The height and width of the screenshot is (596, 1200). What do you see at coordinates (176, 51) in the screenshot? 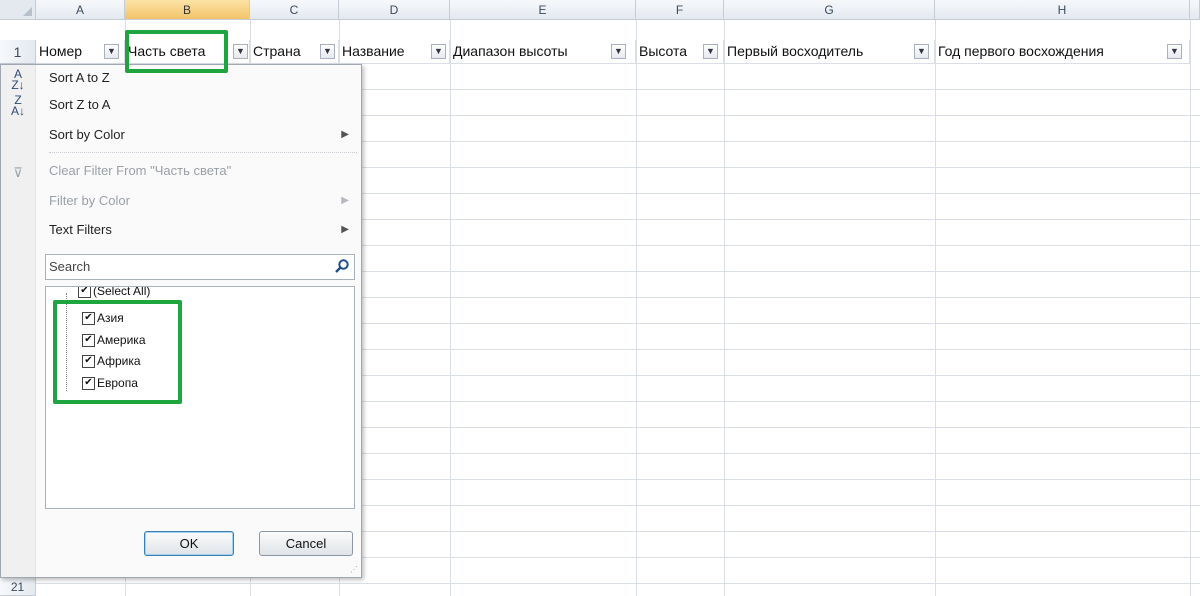
I see `highlight-box-column-header` at bounding box center [176, 51].